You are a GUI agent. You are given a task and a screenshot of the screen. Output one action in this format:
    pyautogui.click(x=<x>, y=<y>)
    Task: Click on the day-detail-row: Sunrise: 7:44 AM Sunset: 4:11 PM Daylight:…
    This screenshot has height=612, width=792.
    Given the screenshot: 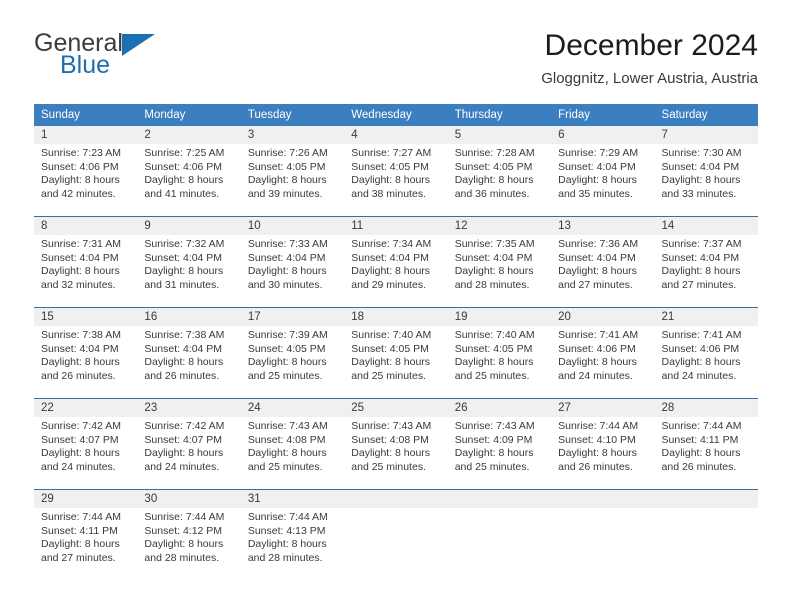 What is the action you would take?
    pyautogui.click(x=396, y=537)
    